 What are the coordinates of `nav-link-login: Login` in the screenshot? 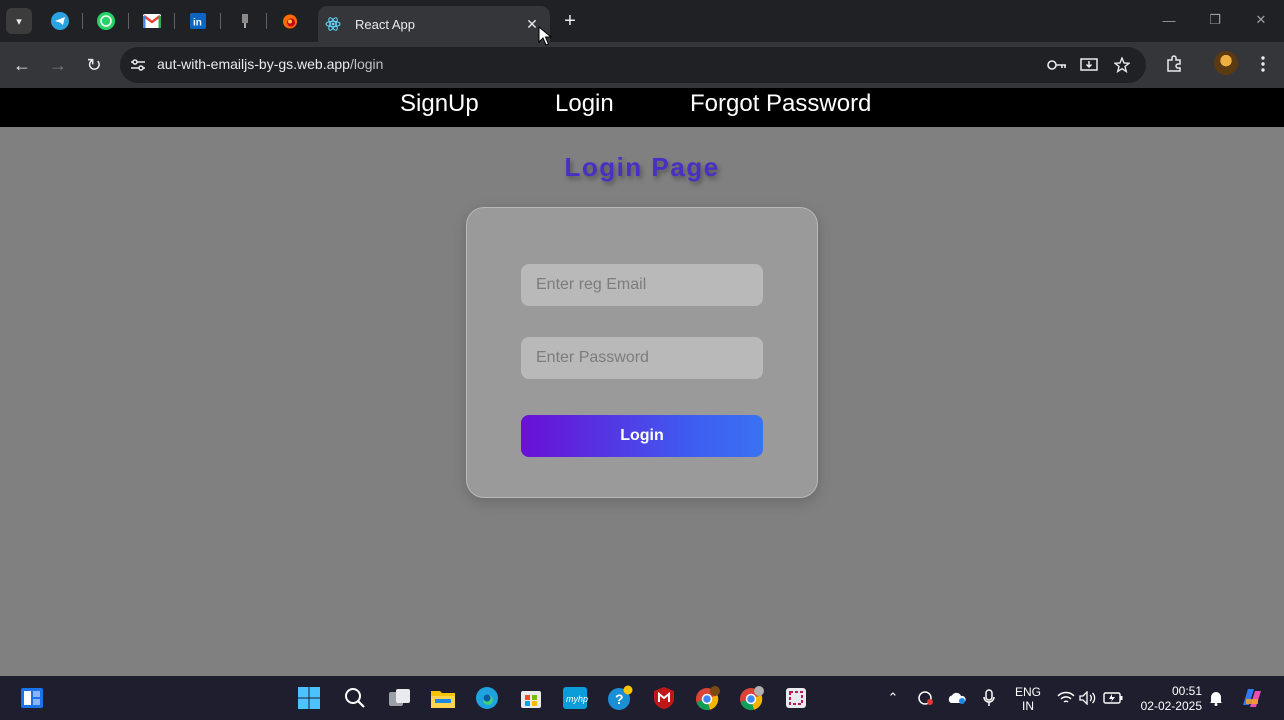 It's located at (584, 104).